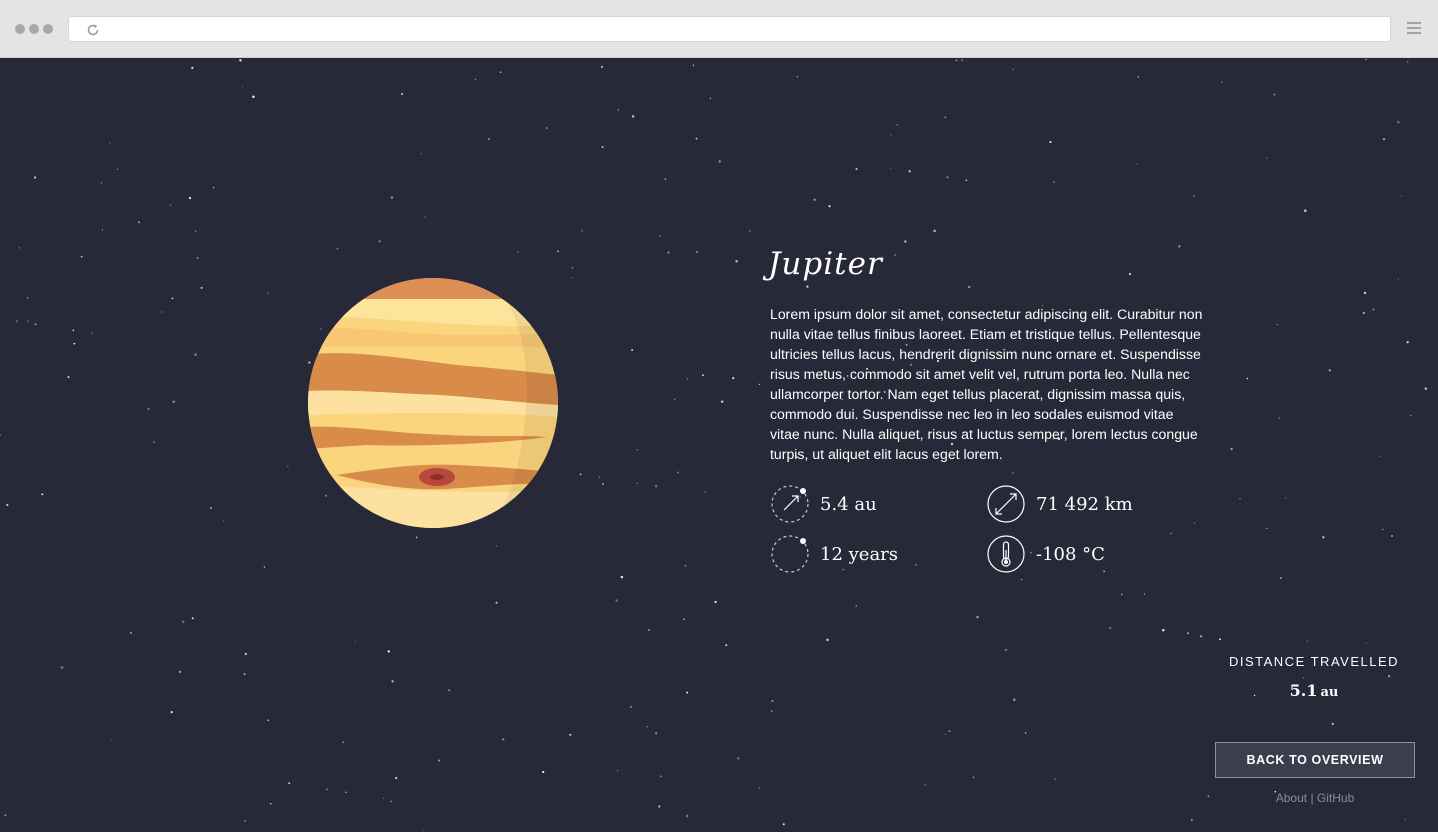 This screenshot has height=832, width=1438. I want to click on back-to-overview-button: BACK TO OVERVIEW, so click(1315, 760).